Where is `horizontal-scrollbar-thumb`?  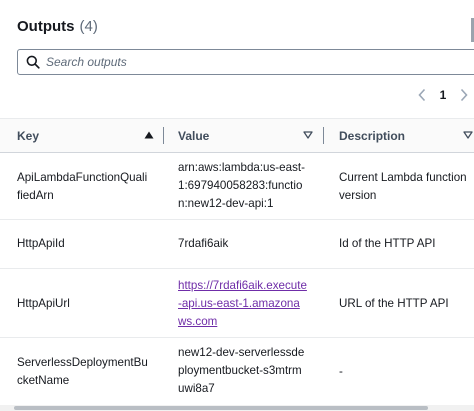 horizontal-scrollbar-thumb is located at coordinates (221, 408).